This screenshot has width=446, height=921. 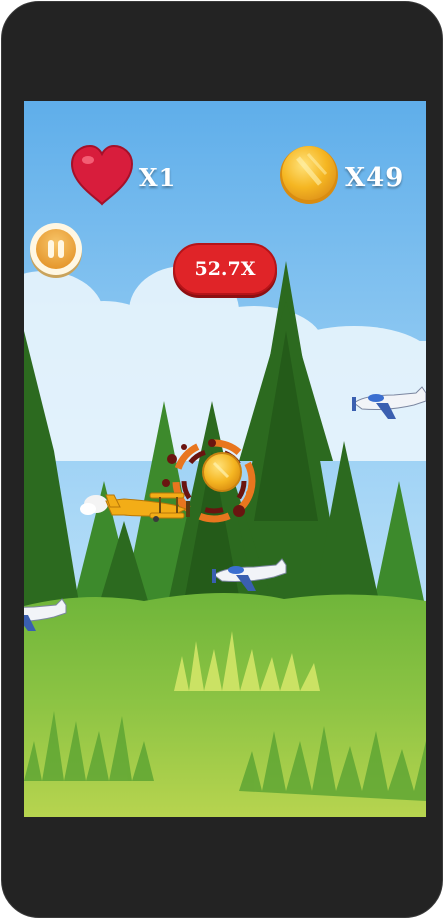 I want to click on coins-count: X49, so click(x=375, y=178).